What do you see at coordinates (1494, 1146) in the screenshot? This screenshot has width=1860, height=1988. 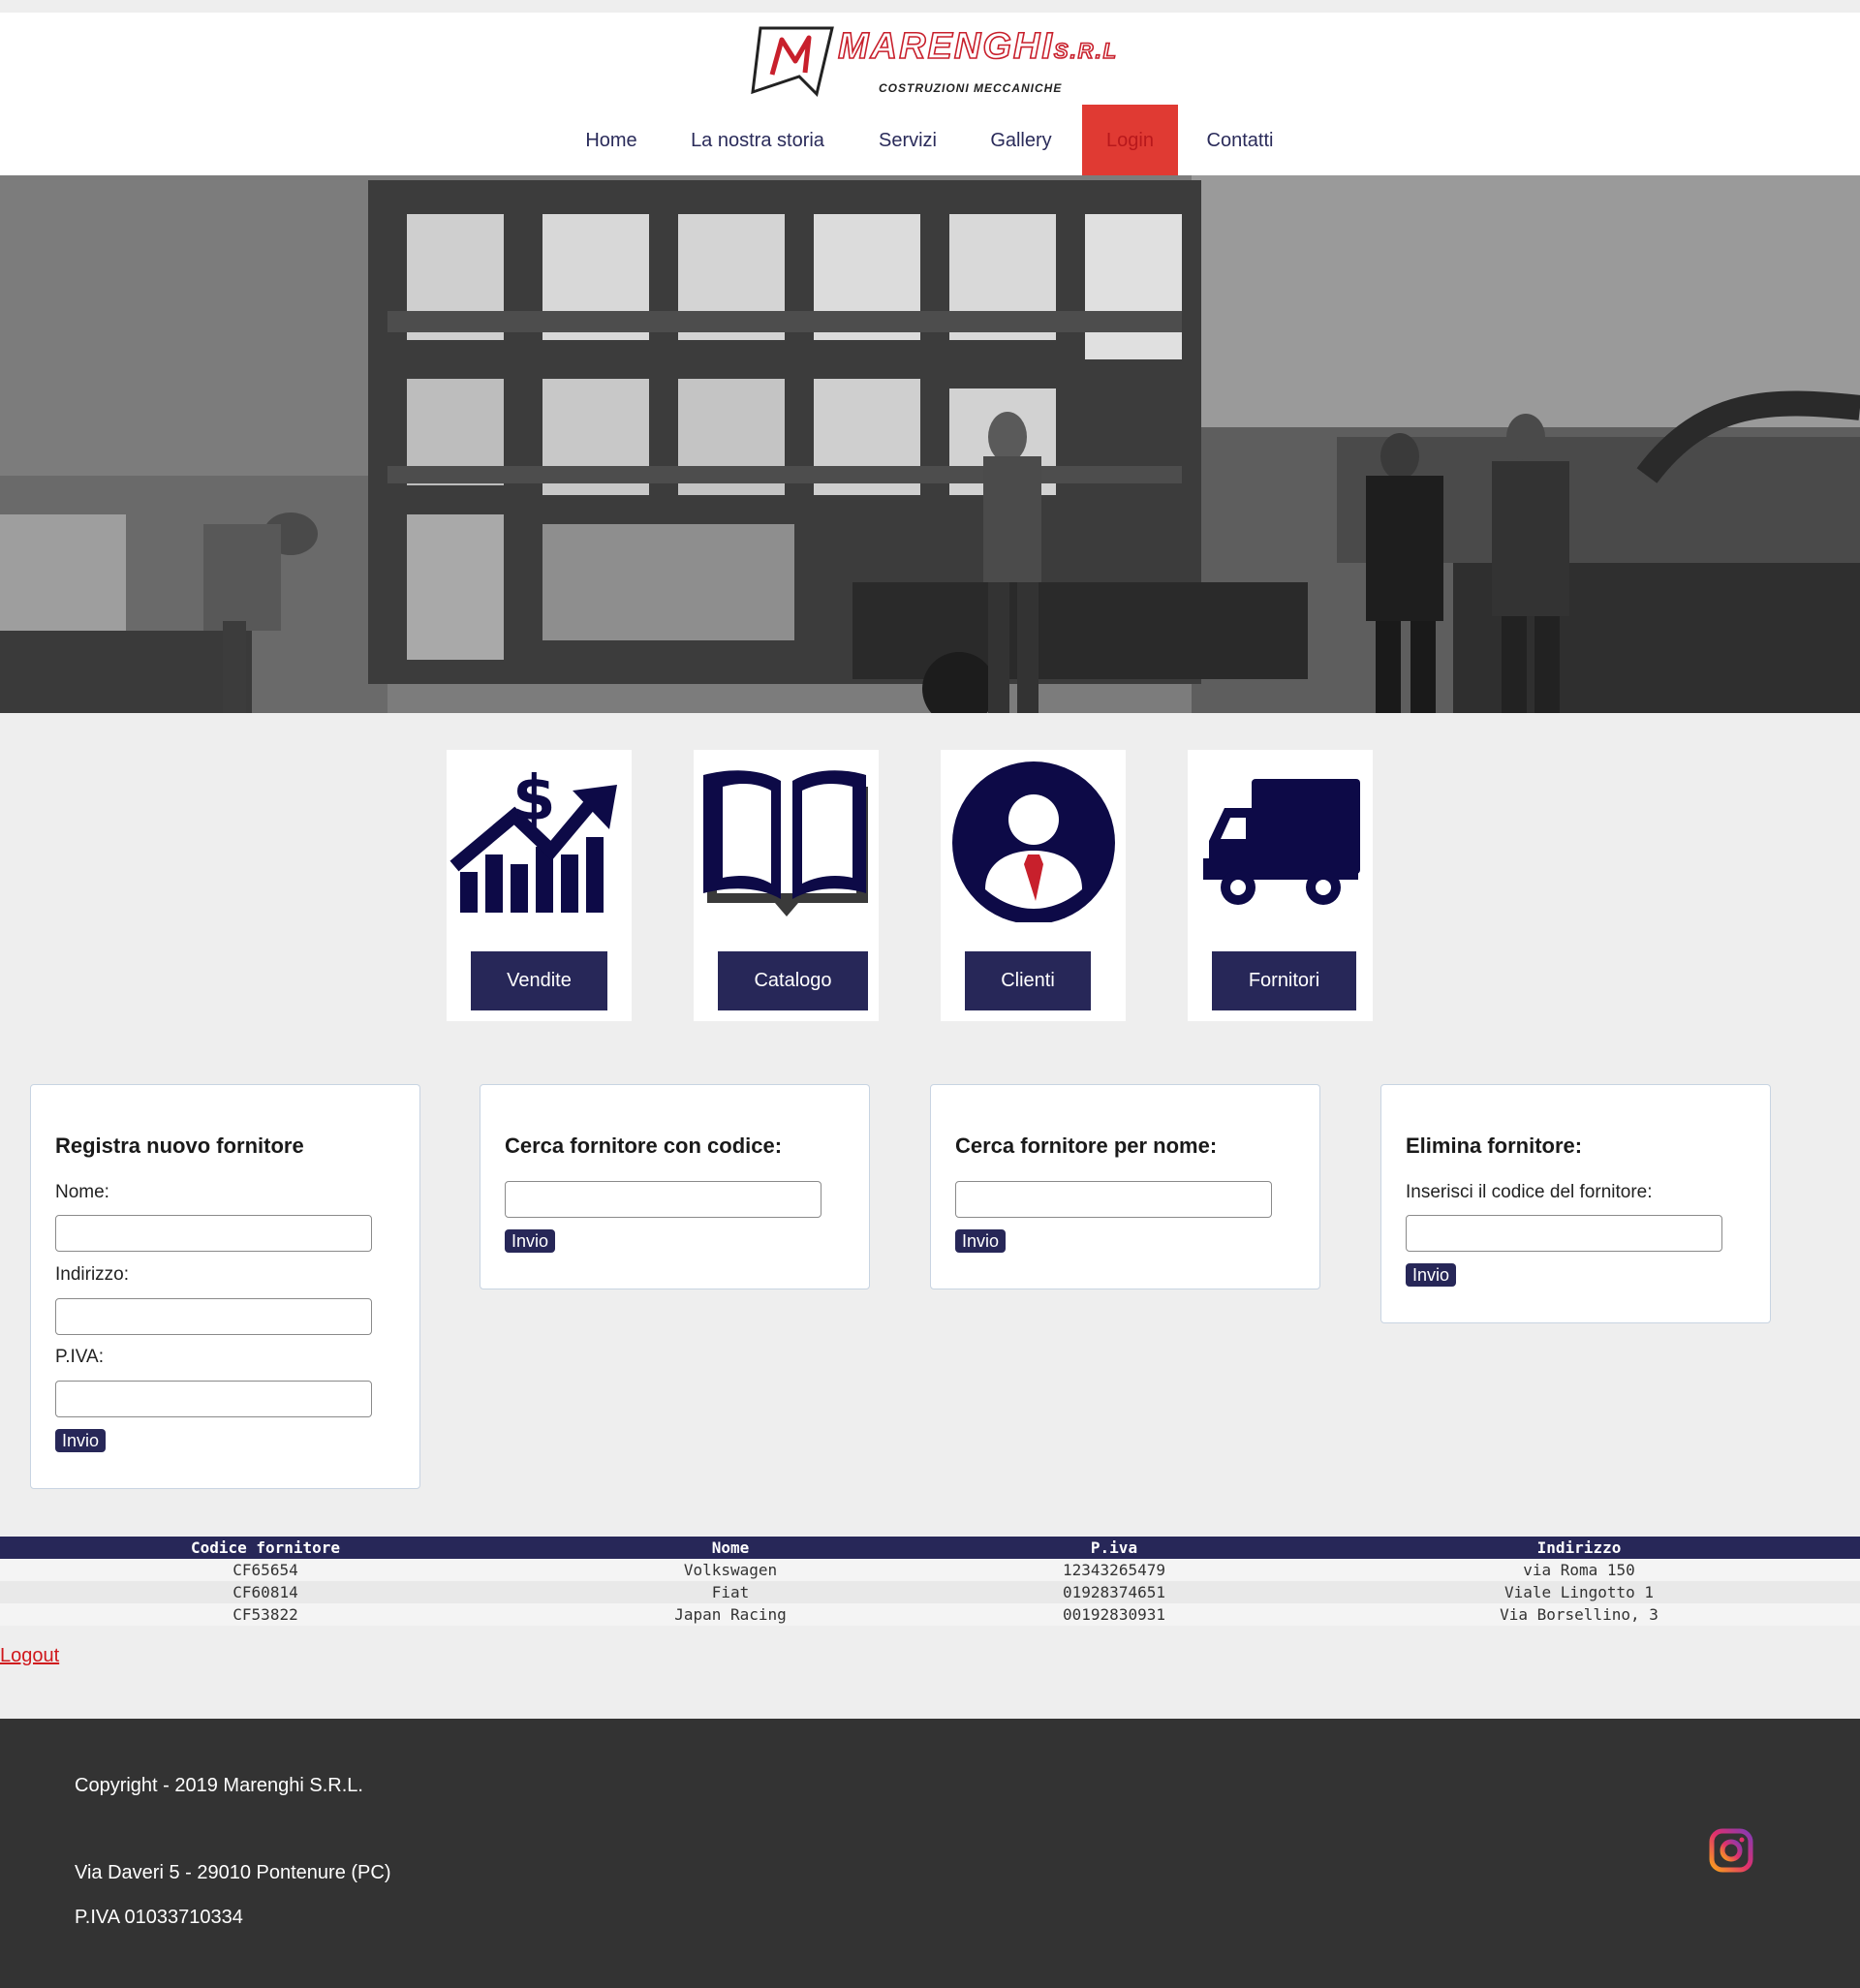 I see `delete-title: Elimina fornitore:` at bounding box center [1494, 1146].